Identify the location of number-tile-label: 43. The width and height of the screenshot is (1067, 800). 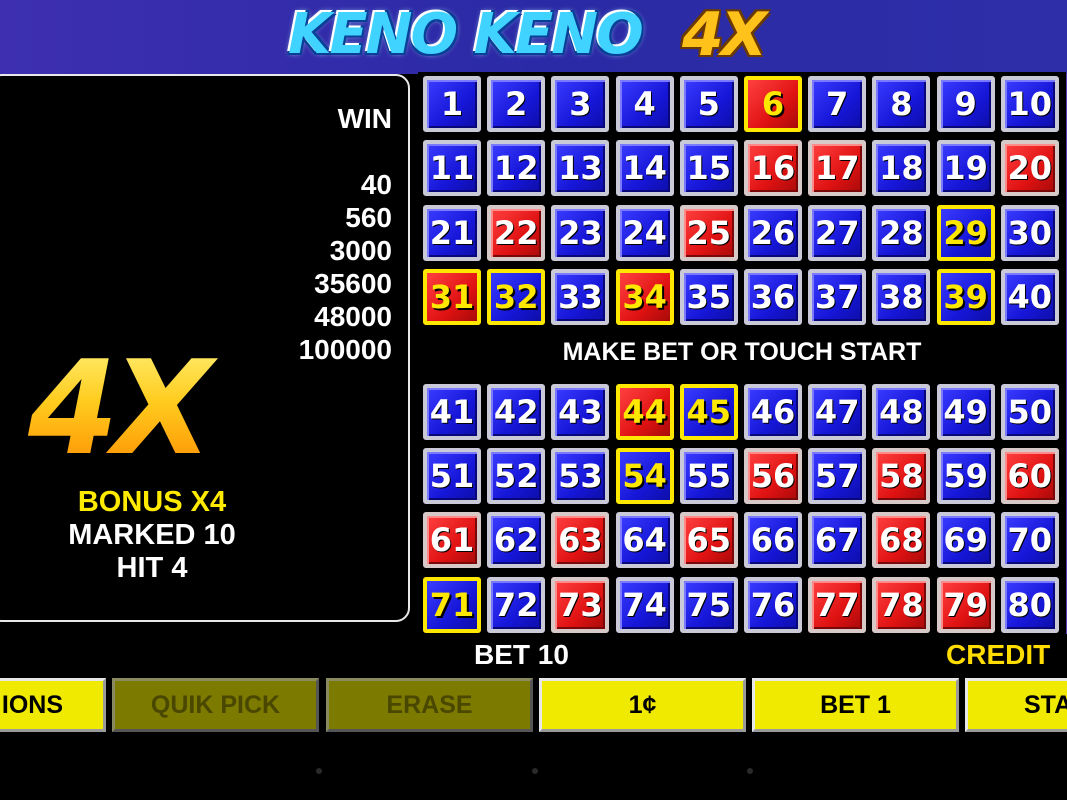
(580, 411).